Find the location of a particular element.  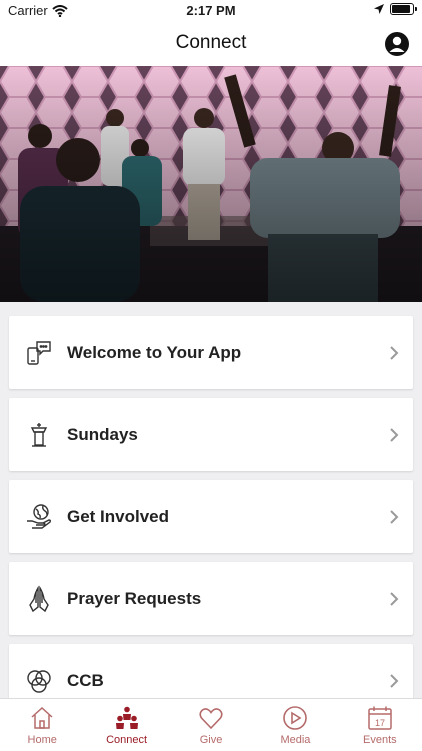

tab-label: Home is located at coordinates (42, 740).